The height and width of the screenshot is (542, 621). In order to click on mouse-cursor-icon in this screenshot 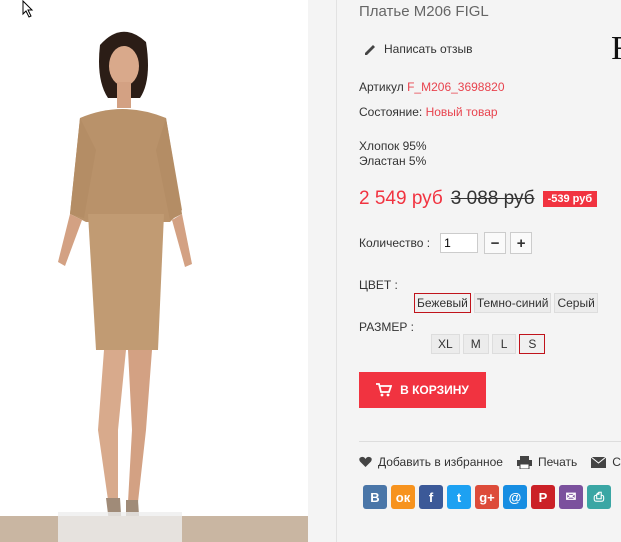, I will do `click(28, 9)`.